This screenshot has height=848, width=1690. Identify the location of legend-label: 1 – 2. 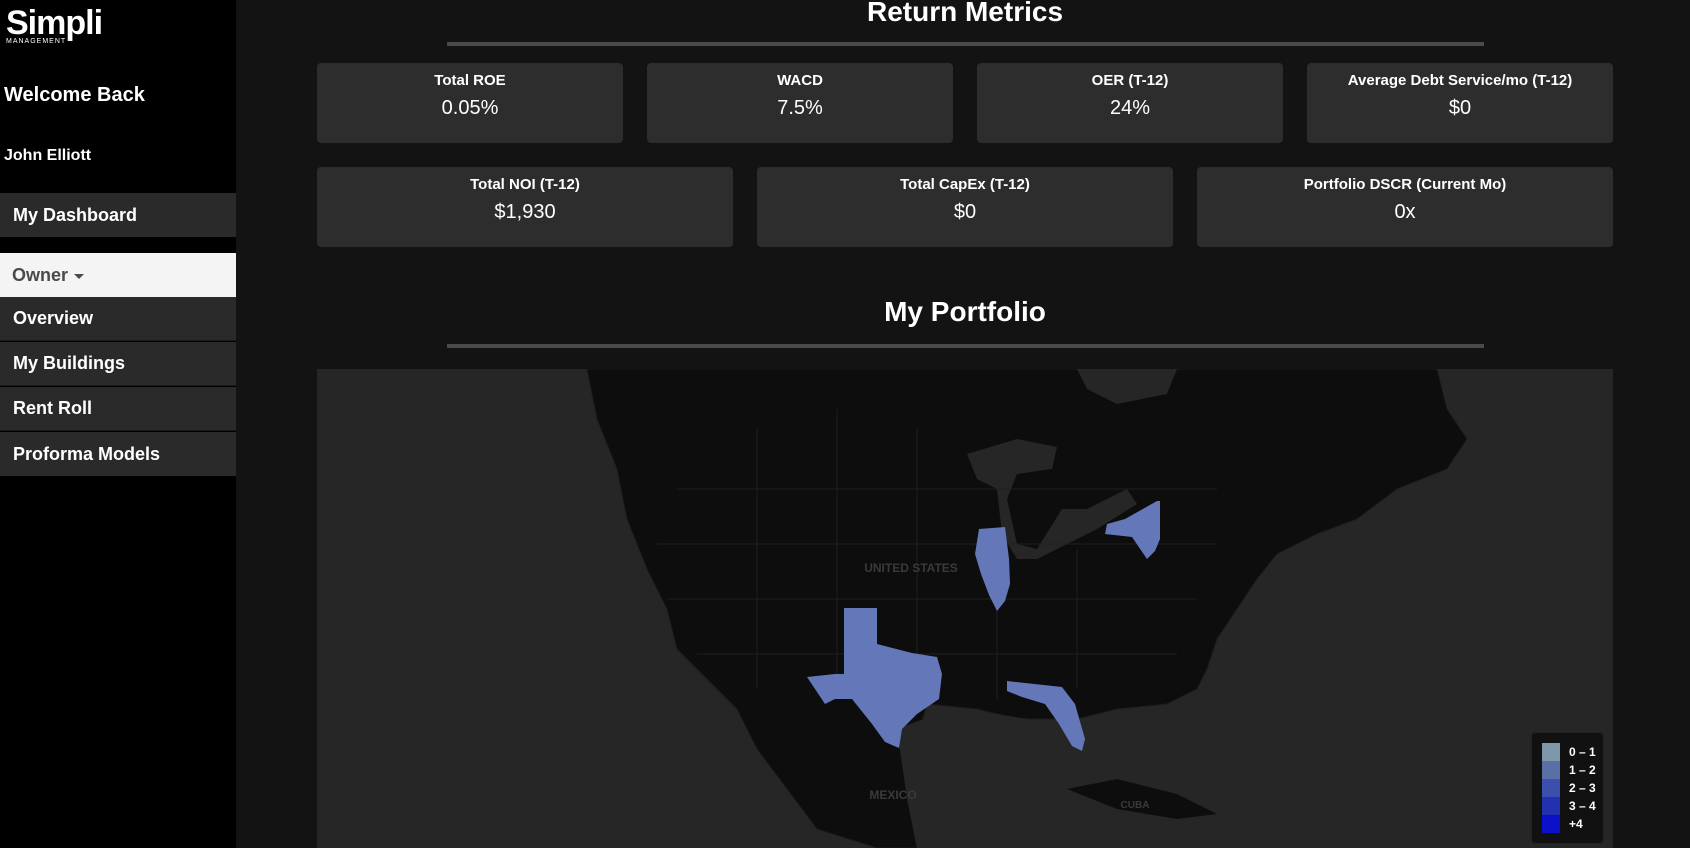
(1582, 770).